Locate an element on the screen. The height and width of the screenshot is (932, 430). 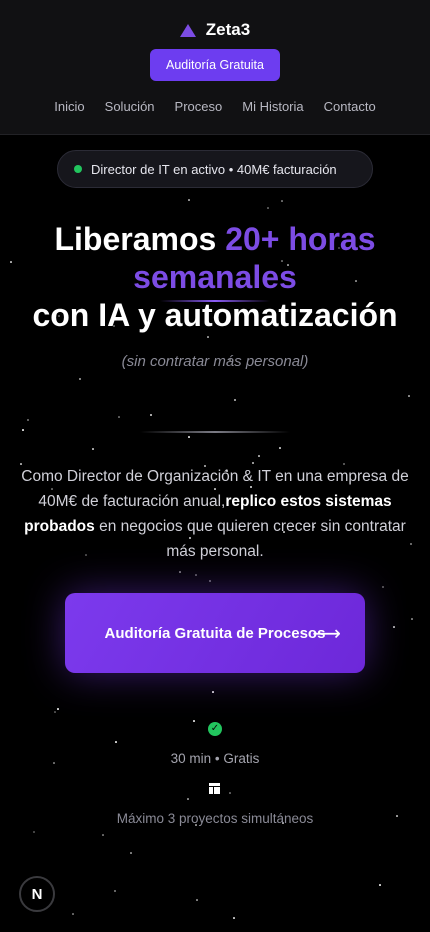
brand-name: Zeta3 is located at coordinates (228, 29).